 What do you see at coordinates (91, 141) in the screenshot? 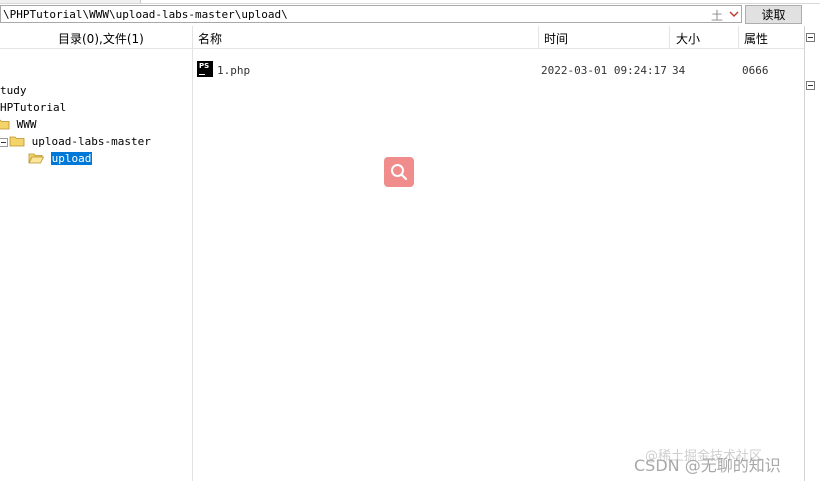
I see `tree-node-label: upload-labs-master` at bounding box center [91, 141].